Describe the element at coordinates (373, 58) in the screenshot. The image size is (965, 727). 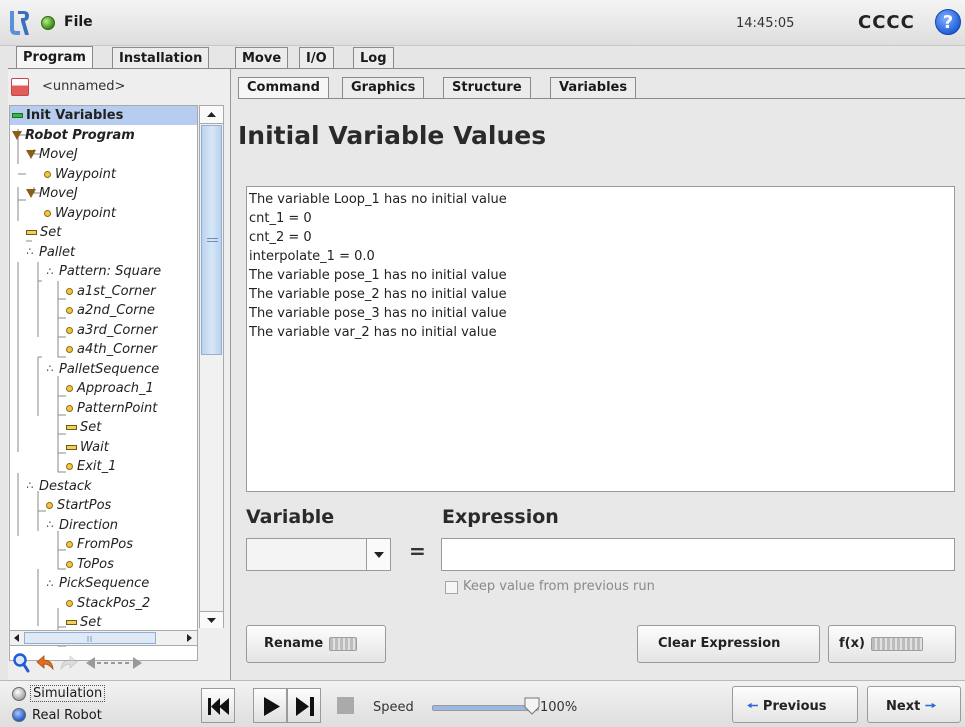
I see `tab-log: Log` at that location.